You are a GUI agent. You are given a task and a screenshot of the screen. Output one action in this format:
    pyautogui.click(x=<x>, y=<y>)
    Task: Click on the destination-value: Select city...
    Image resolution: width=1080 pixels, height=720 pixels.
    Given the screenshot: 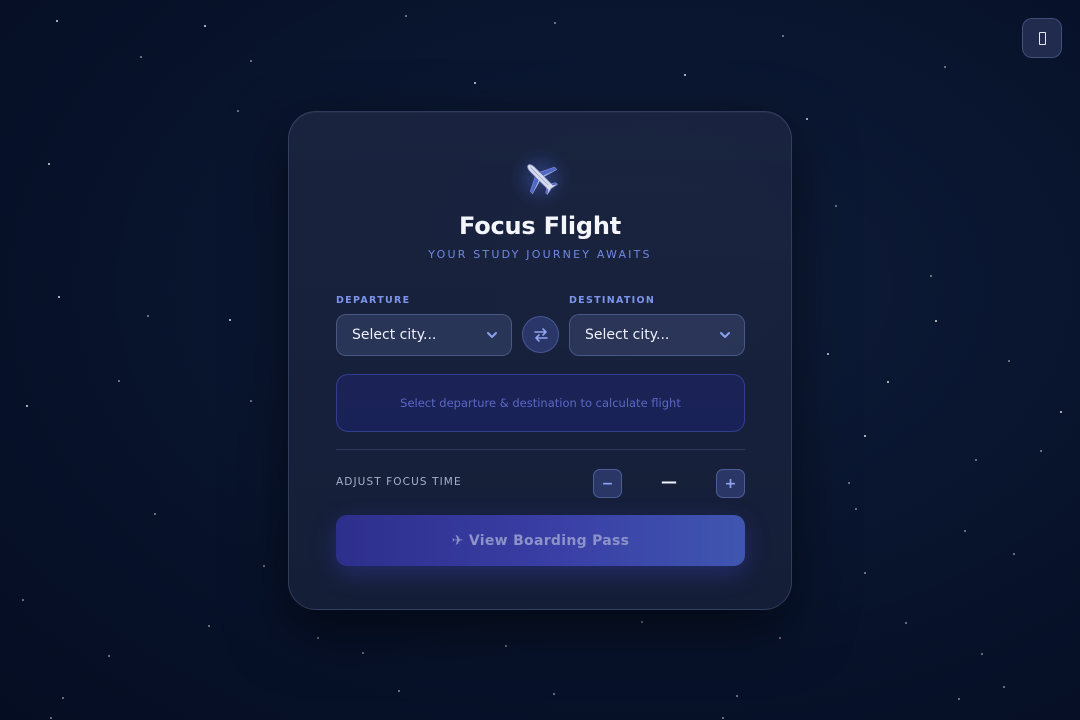 What is the action you would take?
    pyautogui.click(x=627, y=335)
    